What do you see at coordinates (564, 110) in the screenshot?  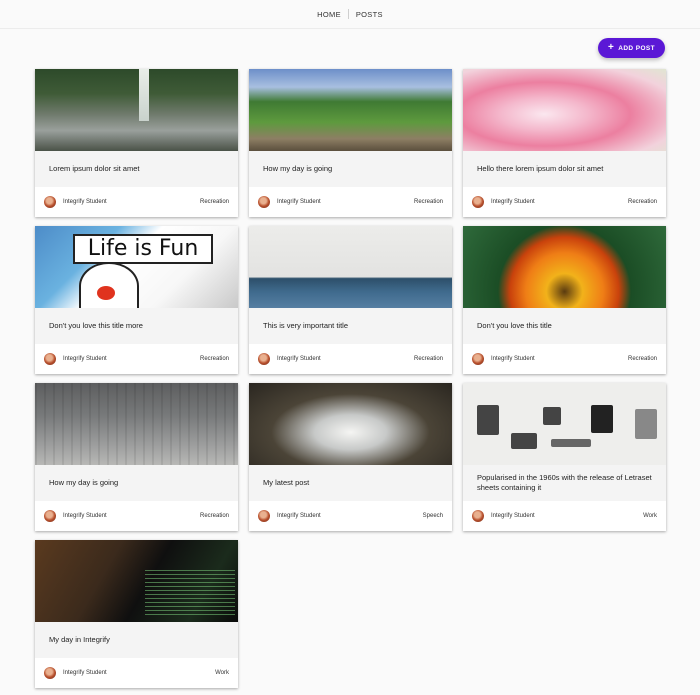 I see `pink-dahlia-photo` at bounding box center [564, 110].